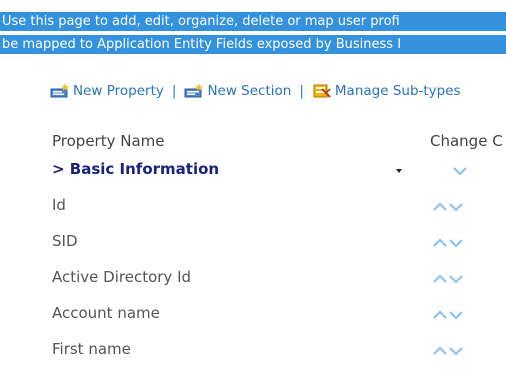 The width and height of the screenshot is (506, 376). What do you see at coordinates (249, 91) in the screenshot?
I see `new-section-label: New Section` at bounding box center [249, 91].